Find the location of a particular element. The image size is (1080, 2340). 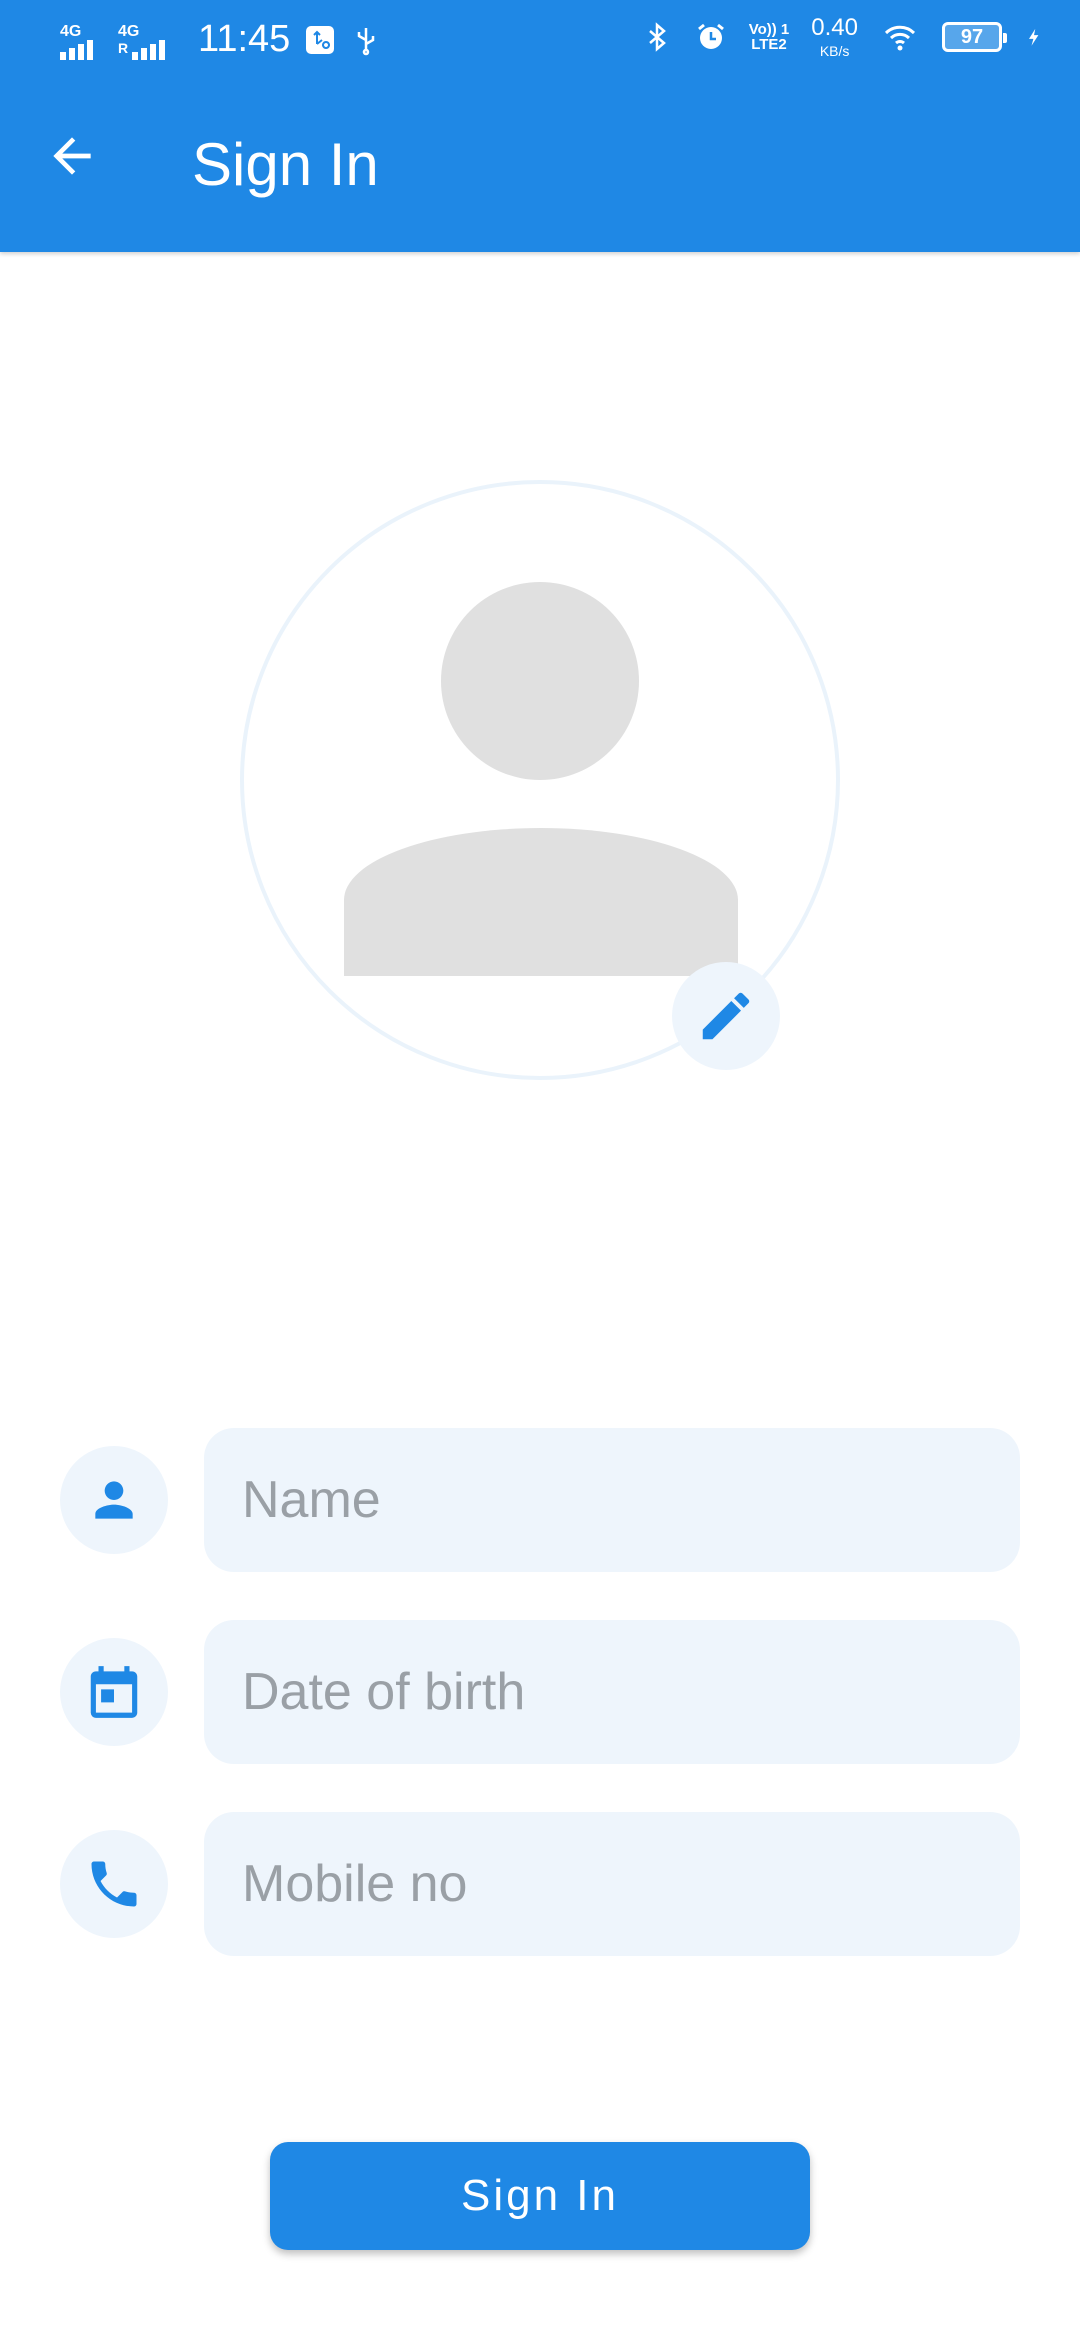

page-title: Sign In is located at coordinates (285, 164).